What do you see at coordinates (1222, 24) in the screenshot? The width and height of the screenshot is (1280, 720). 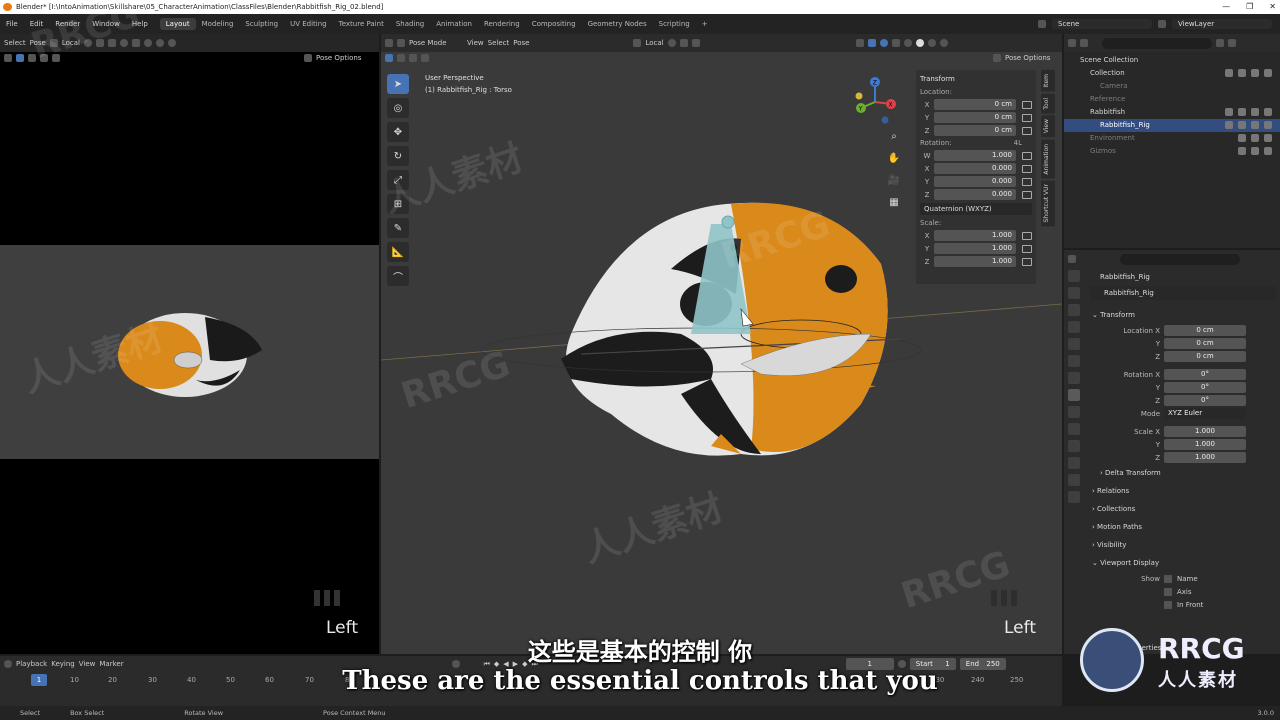 I see `view-layer-field: ViewLayer` at bounding box center [1222, 24].